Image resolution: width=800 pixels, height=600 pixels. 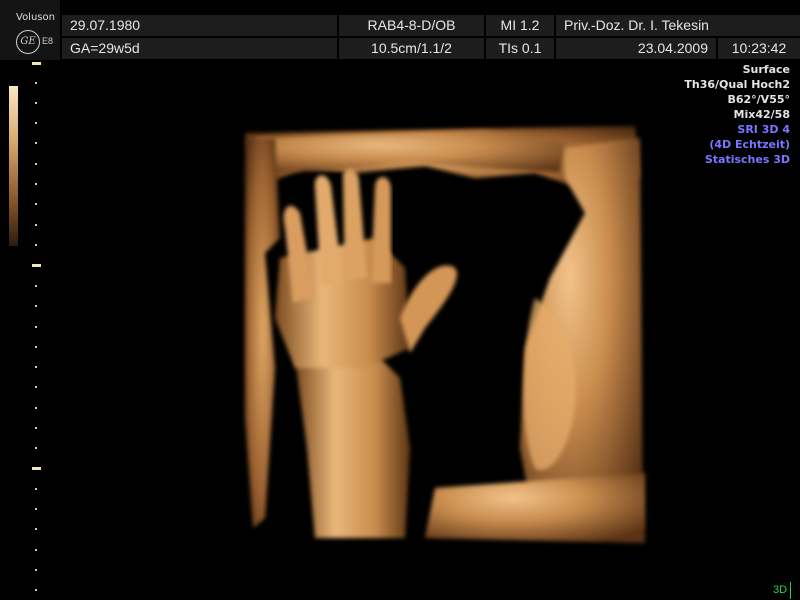 I want to click on mode-indicator-line, so click(x=790, y=590).